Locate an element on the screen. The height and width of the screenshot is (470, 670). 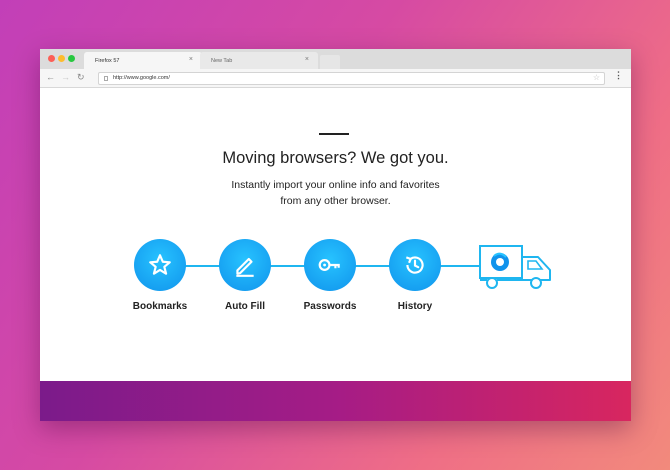
reload-icon: ↻ is located at coordinates (81, 77).